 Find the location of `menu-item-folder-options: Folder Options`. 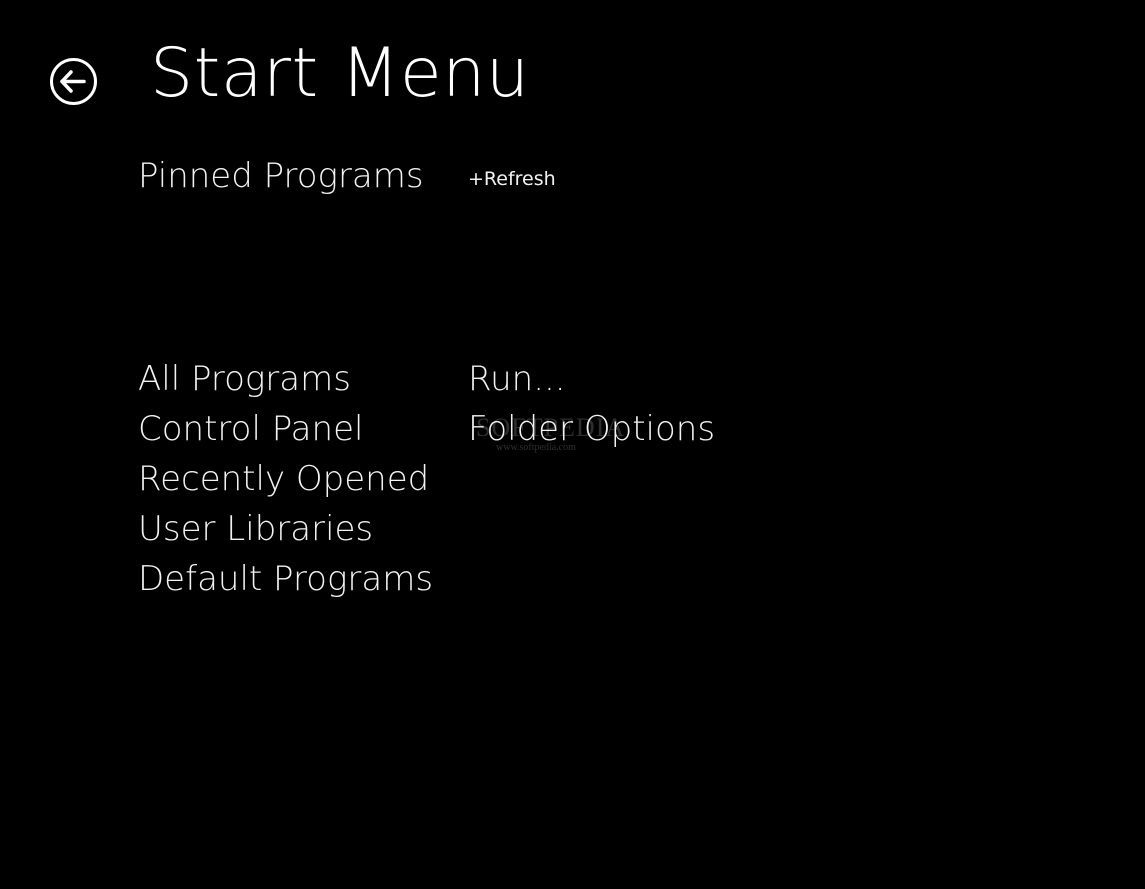

menu-item-folder-options: Folder Options is located at coordinates (591, 429).